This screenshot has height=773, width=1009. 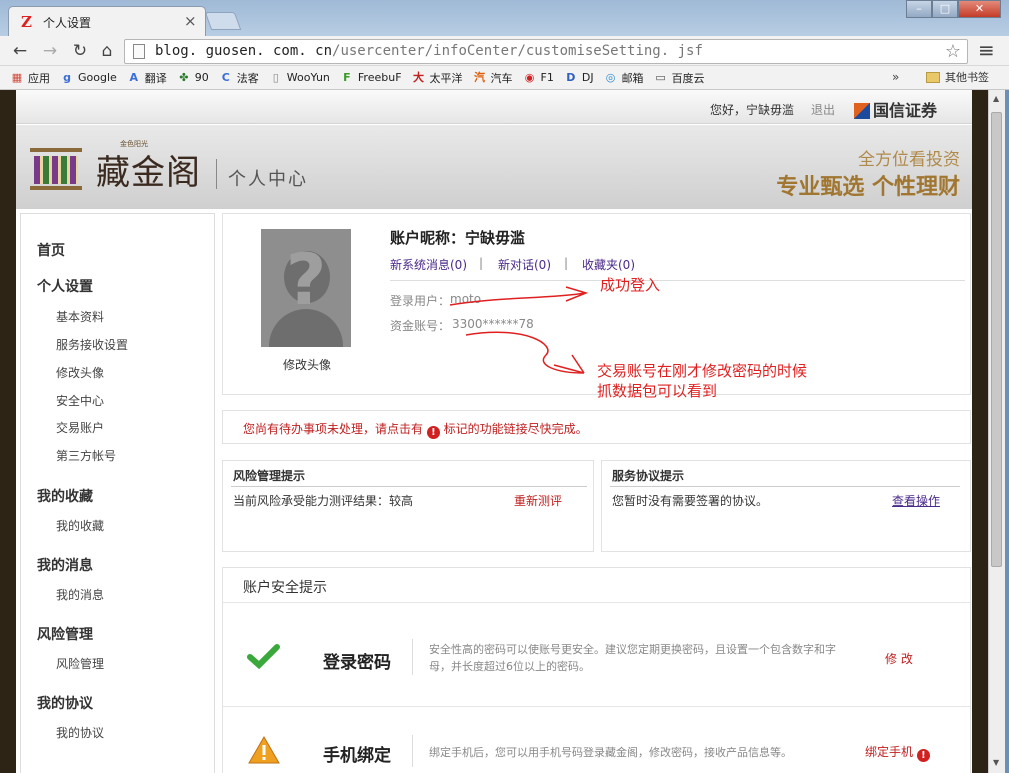 What do you see at coordinates (65, 496) in the screenshot?
I see `sidebar-group-favorites: 我的收藏` at bounding box center [65, 496].